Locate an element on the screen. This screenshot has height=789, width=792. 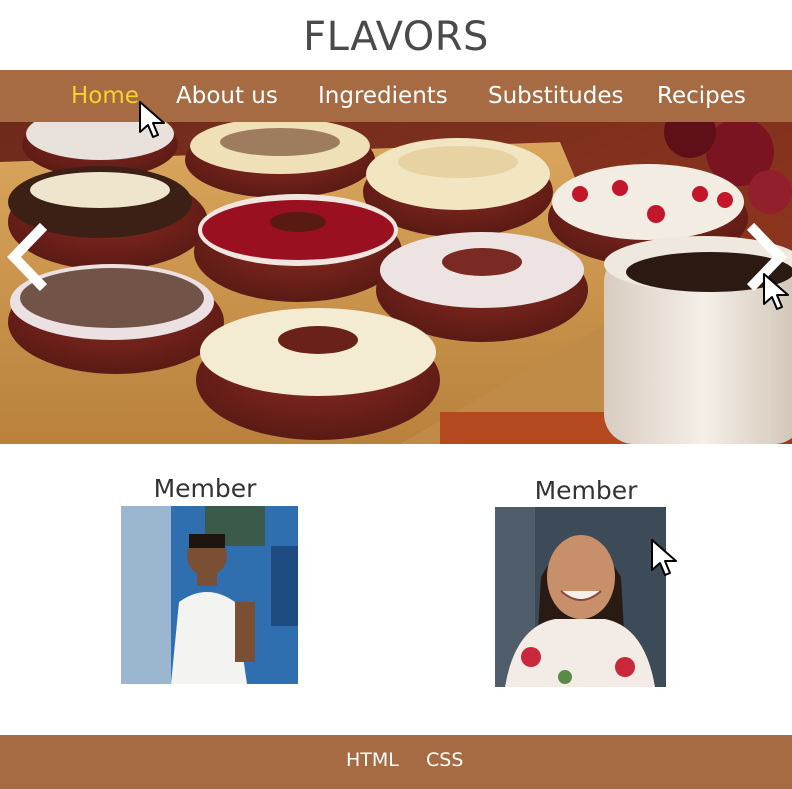
member-label-1: Member is located at coordinates (205, 488).